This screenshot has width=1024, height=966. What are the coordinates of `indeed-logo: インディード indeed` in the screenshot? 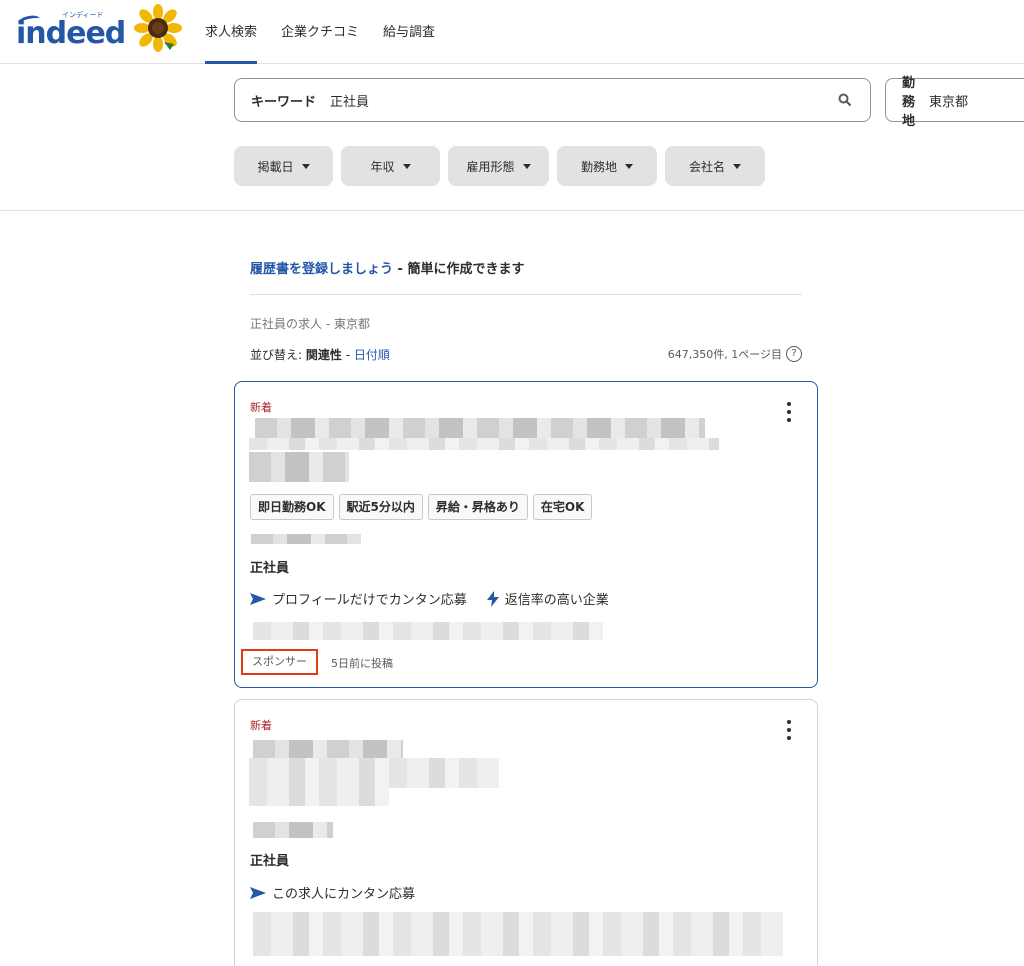 It's located at (68, 29).